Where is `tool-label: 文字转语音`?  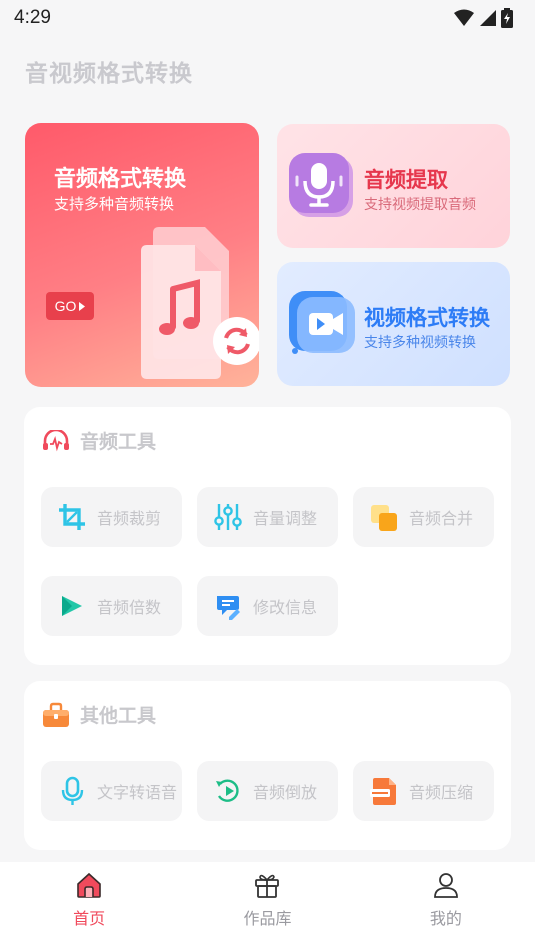
tool-label: 文字转语音 is located at coordinates (137, 792).